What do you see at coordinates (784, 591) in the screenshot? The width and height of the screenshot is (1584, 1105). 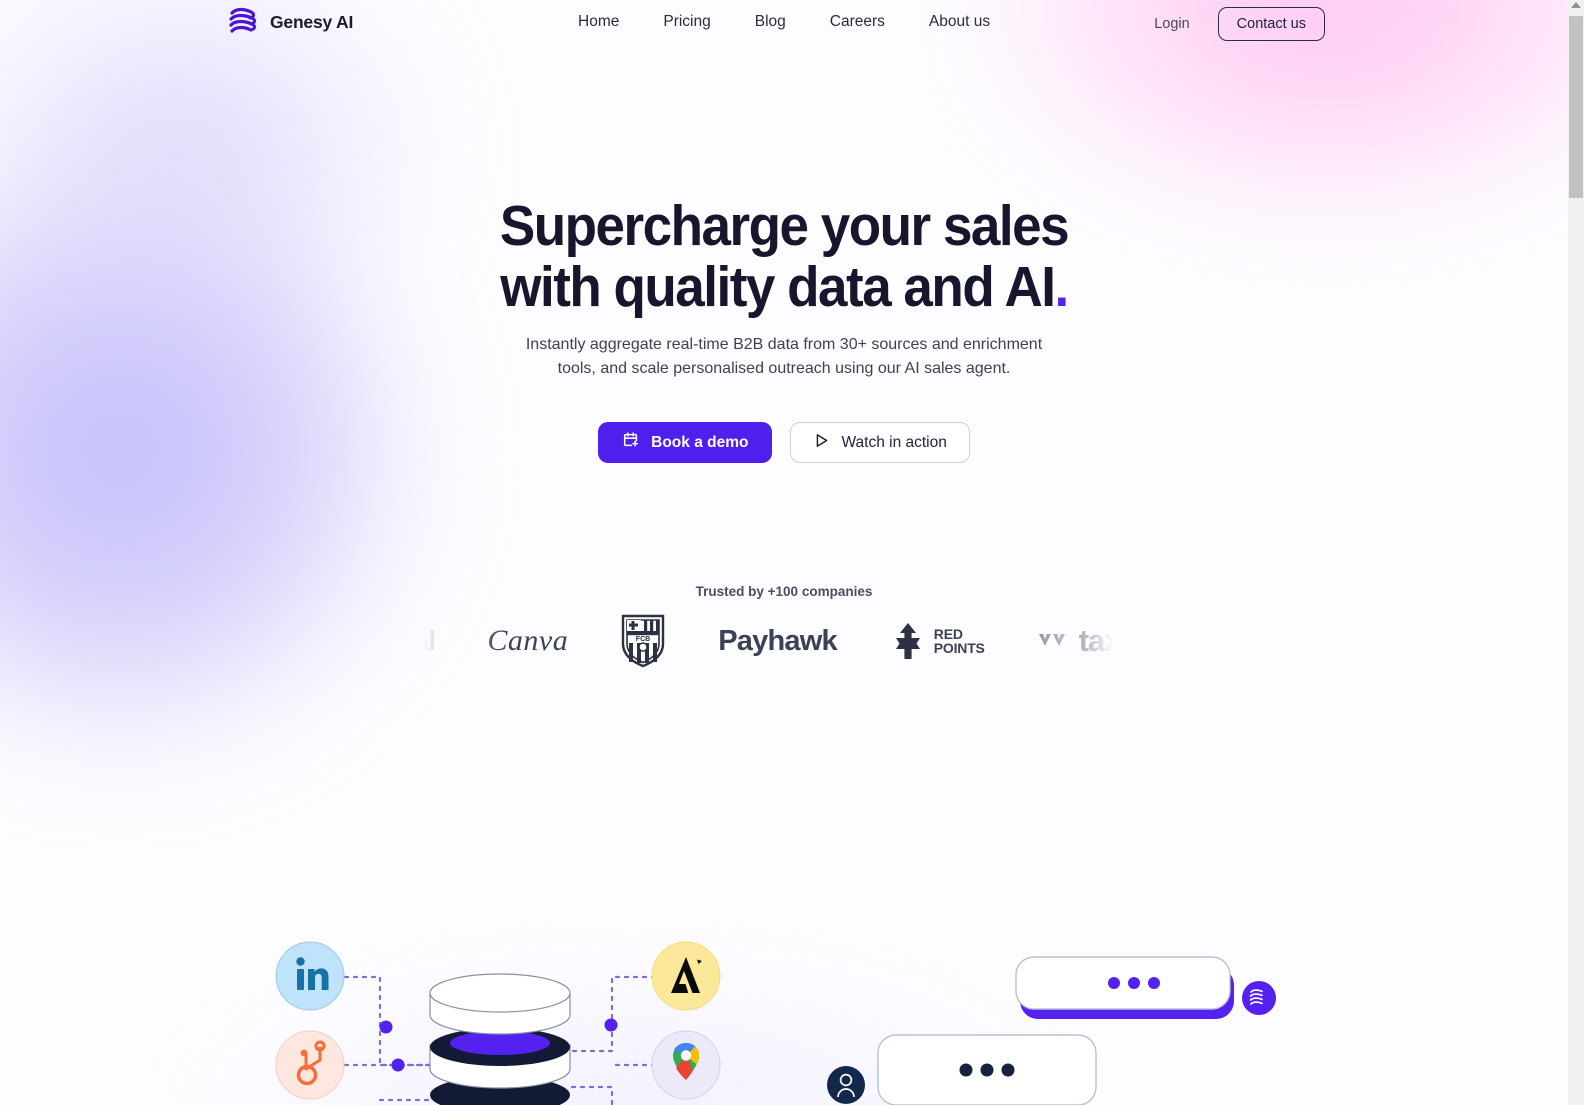 I see `trusted-by-label: Trusted by +100 companies` at bounding box center [784, 591].